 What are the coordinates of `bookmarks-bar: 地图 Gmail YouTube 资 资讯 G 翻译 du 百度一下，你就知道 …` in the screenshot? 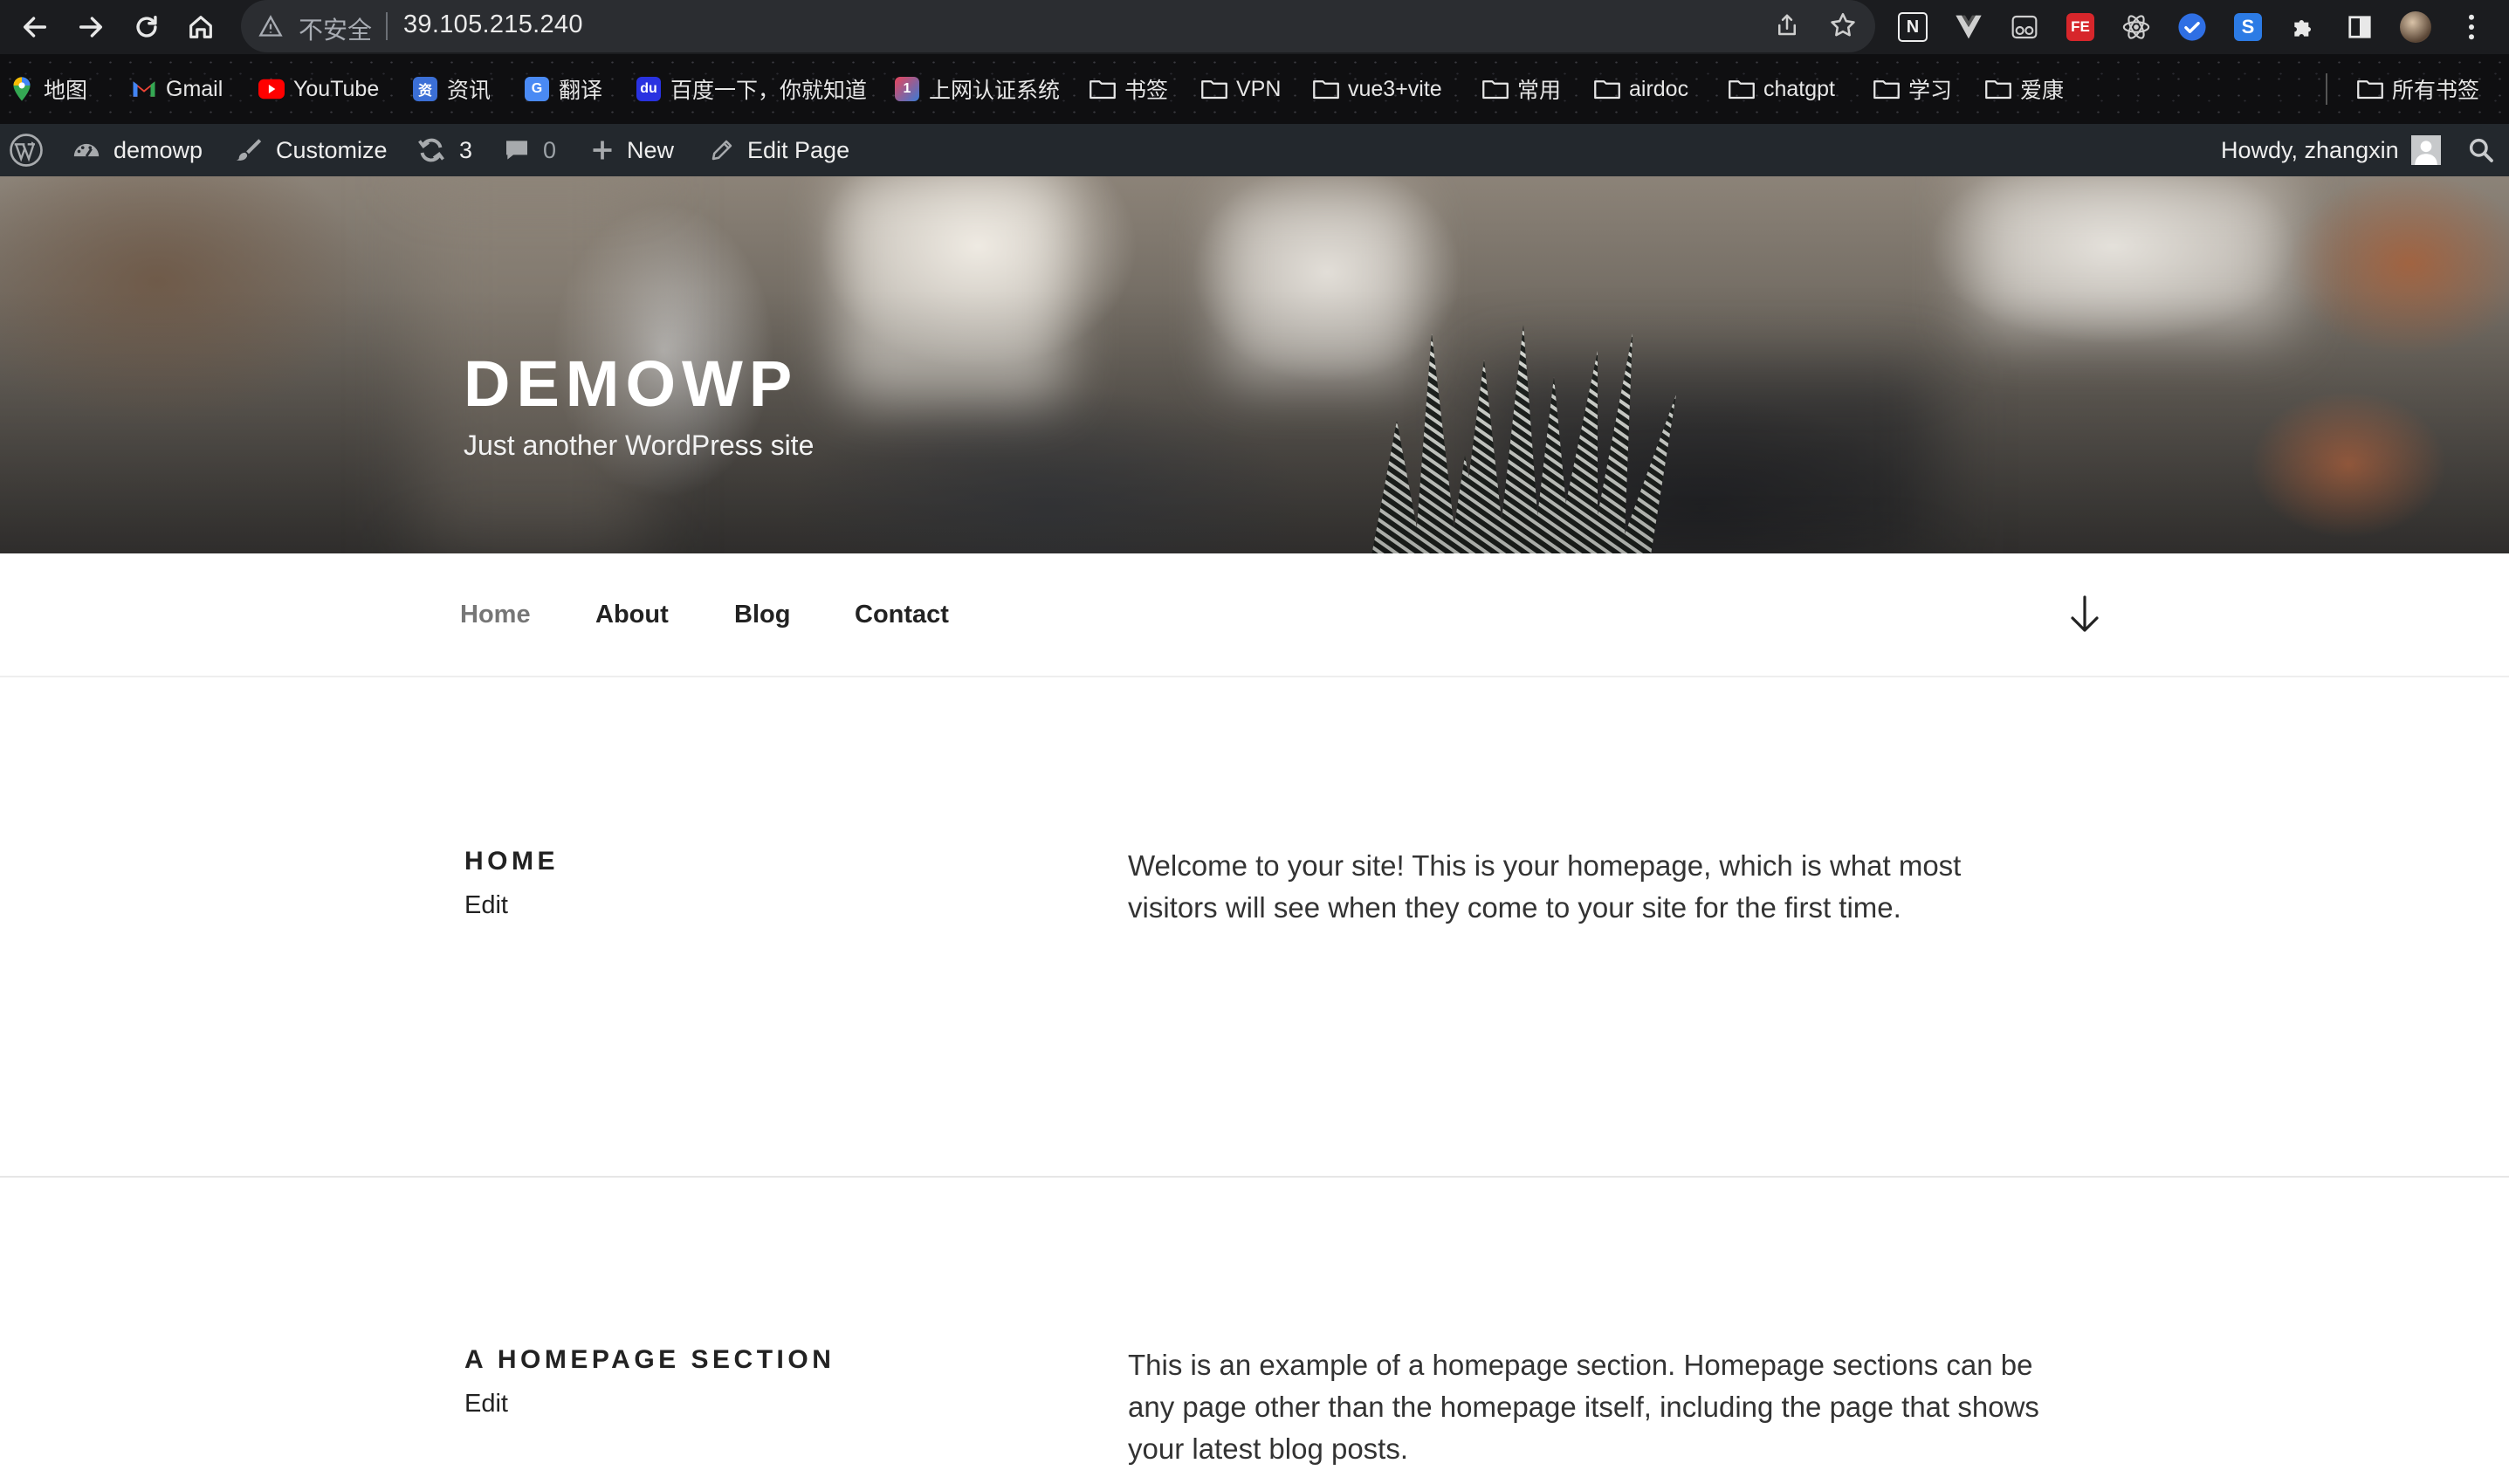 It's located at (1254, 89).